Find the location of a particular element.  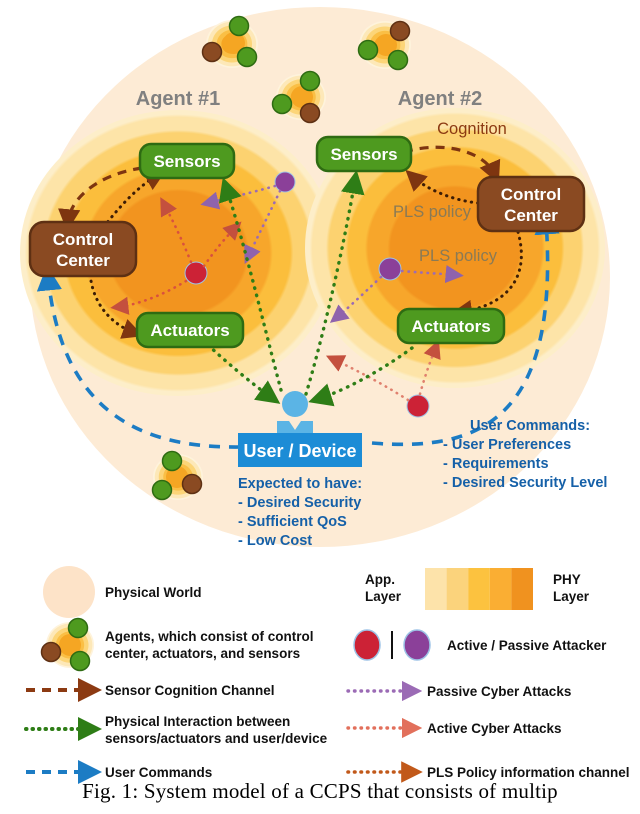

agent1-sensors-node: Sensors is located at coordinates (187, 161).